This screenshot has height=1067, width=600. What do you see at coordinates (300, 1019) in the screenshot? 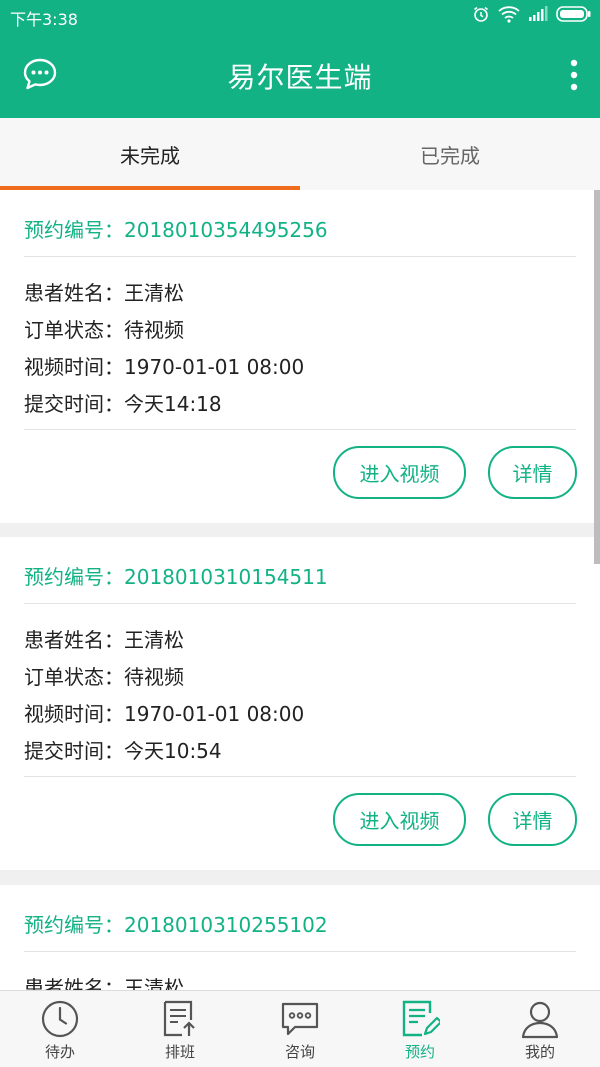
I see `chat-bubble-icon` at bounding box center [300, 1019].